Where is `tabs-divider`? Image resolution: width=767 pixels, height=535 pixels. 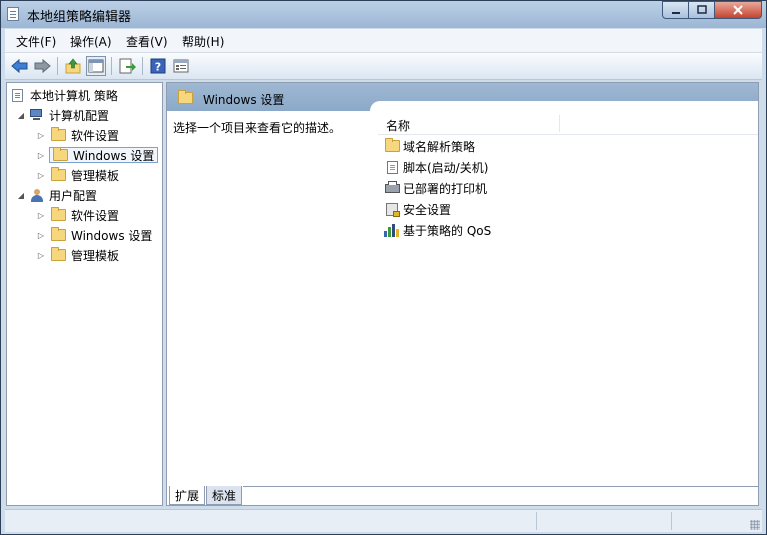 tabs-divider is located at coordinates (501, 486).